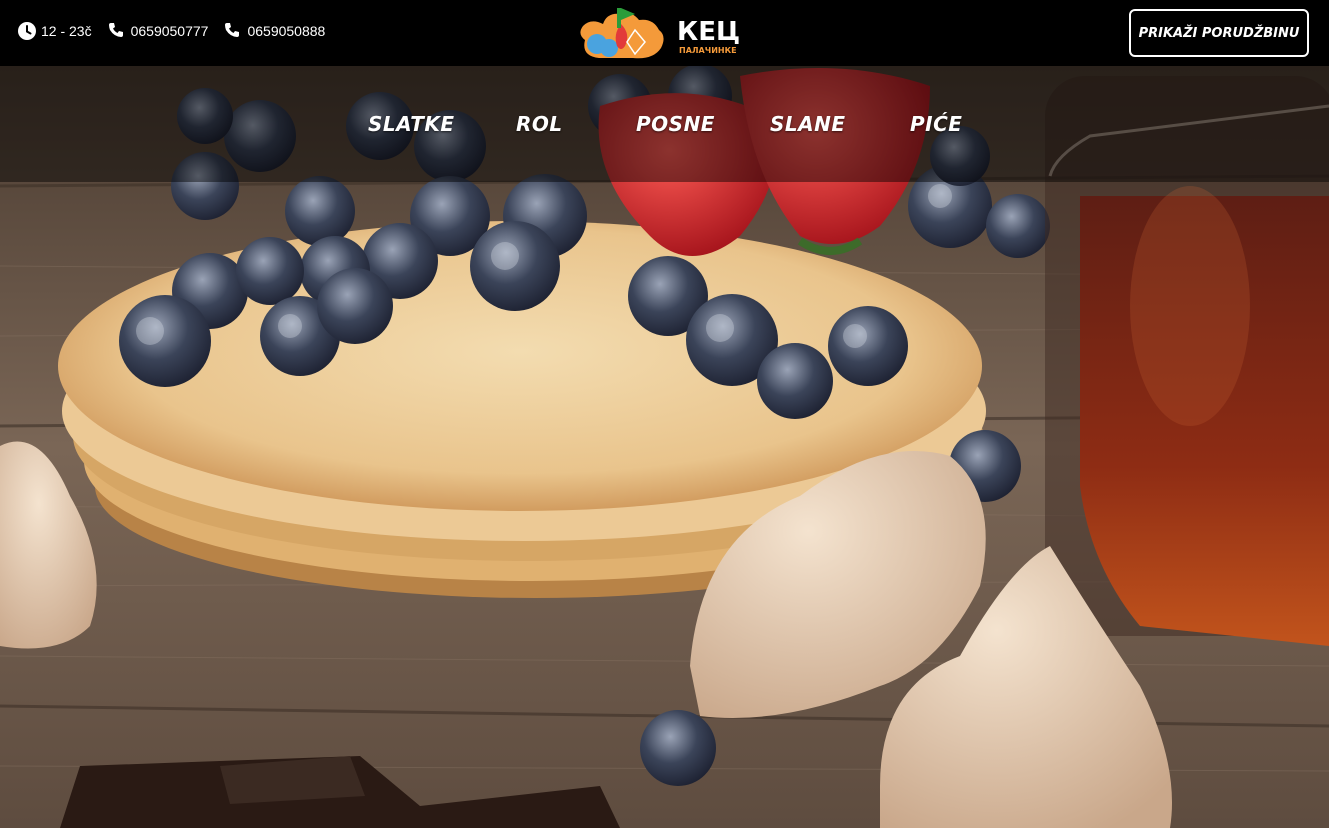 Image resolution: width=1329 pixels, height=828 pixels. What do you see at coordinates (169, 31) in the screenshot?
I see `phone-1-text: 0659050777` at bounding box center [169, 31].